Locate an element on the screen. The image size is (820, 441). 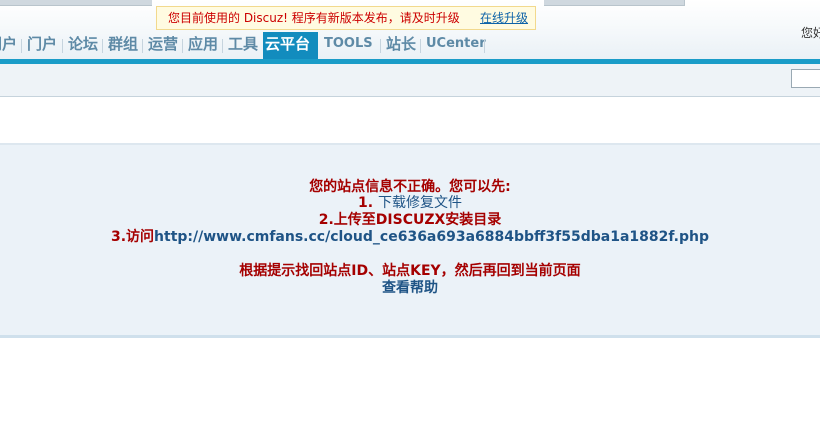
nav-item-group: 群组 is located at coordinates (123, 45).